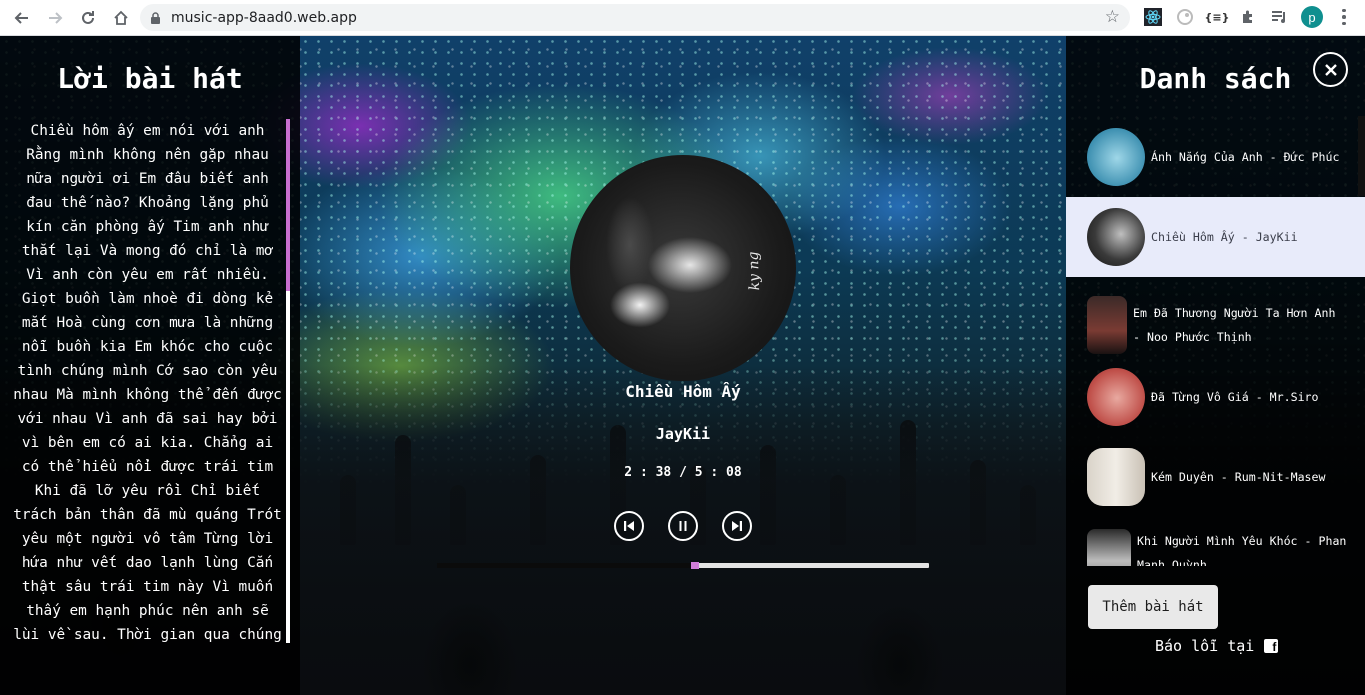 The image size is (1365, 695). What do you see at coordinates (88, 18) in the screenshot?
I see `reload-icon` at bounding box center [88, 18].